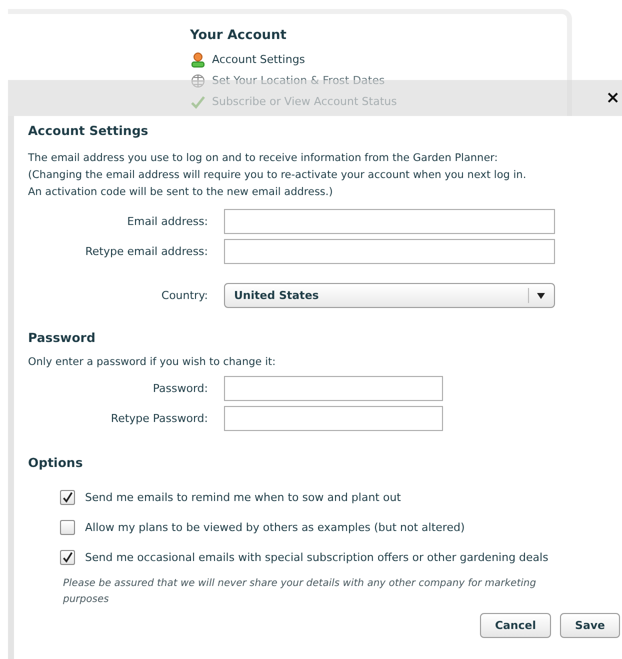 This screenshot has height=659, width=622. Describe the element at coordinates (259, 59) in the screenshot. I see `account-link: Account Settings` at that location.